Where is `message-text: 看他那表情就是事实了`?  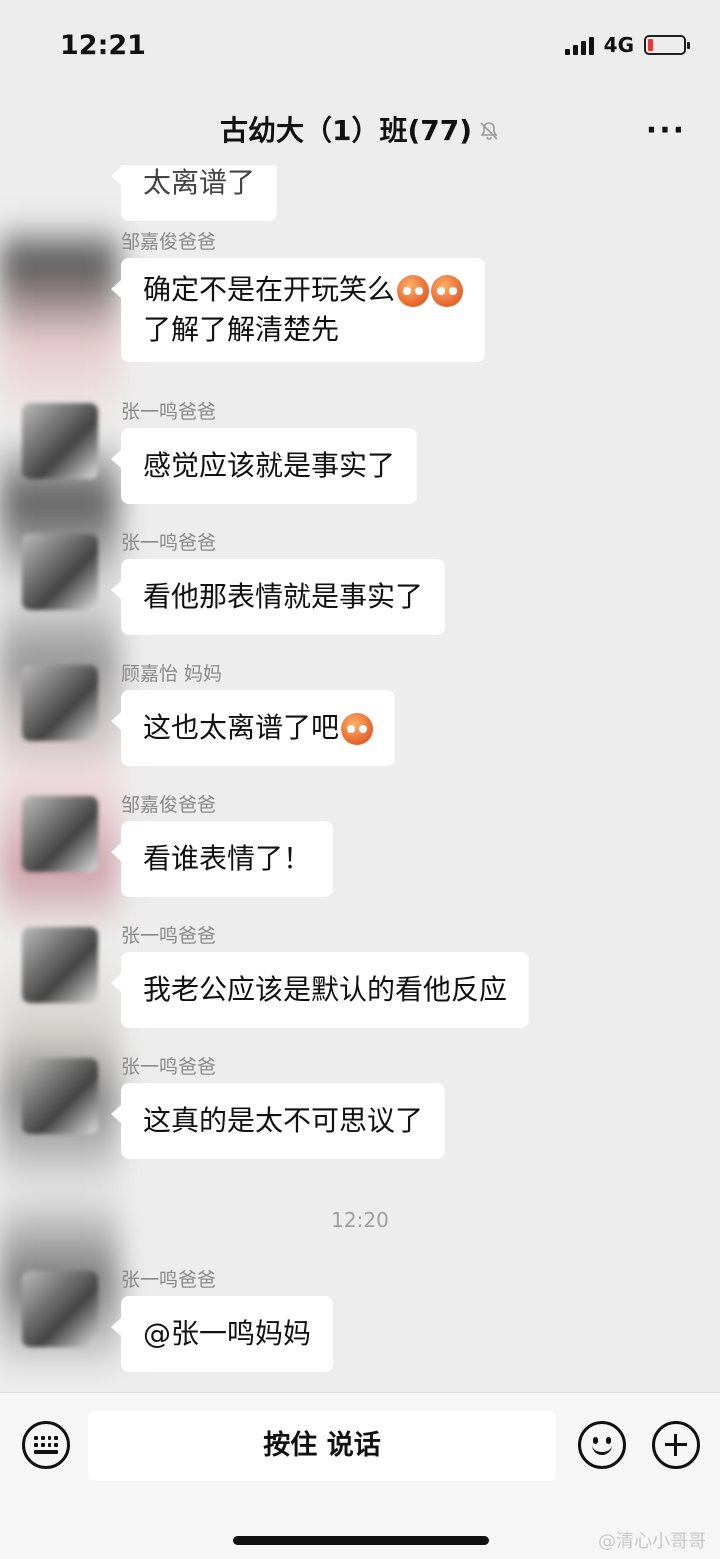
message-text: 看他那表情就是事实了 is located at coordinates (283, 596).